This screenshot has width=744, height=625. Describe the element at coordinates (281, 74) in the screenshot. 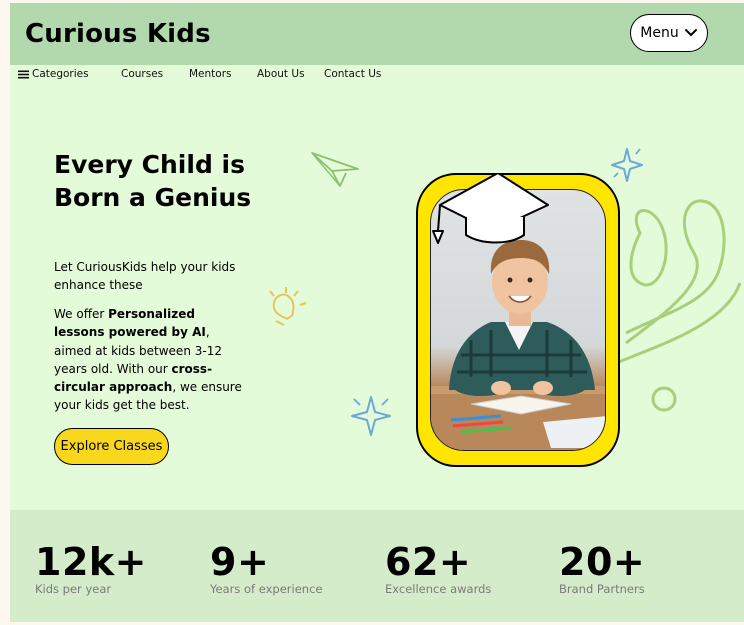

I see `nav-about: About Us` at that location.